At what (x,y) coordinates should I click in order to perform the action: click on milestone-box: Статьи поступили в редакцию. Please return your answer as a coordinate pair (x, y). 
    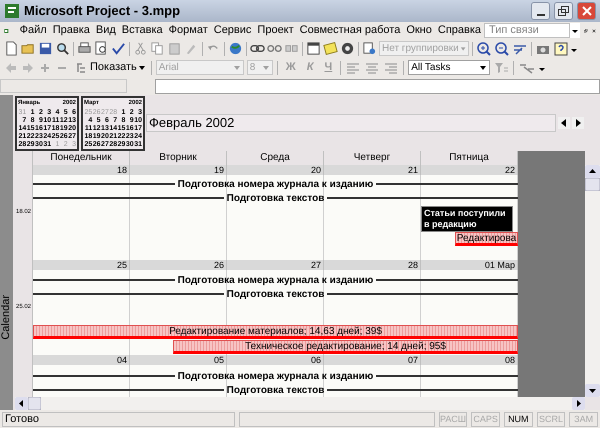
    Looking at the image, I should click on (467, 219).